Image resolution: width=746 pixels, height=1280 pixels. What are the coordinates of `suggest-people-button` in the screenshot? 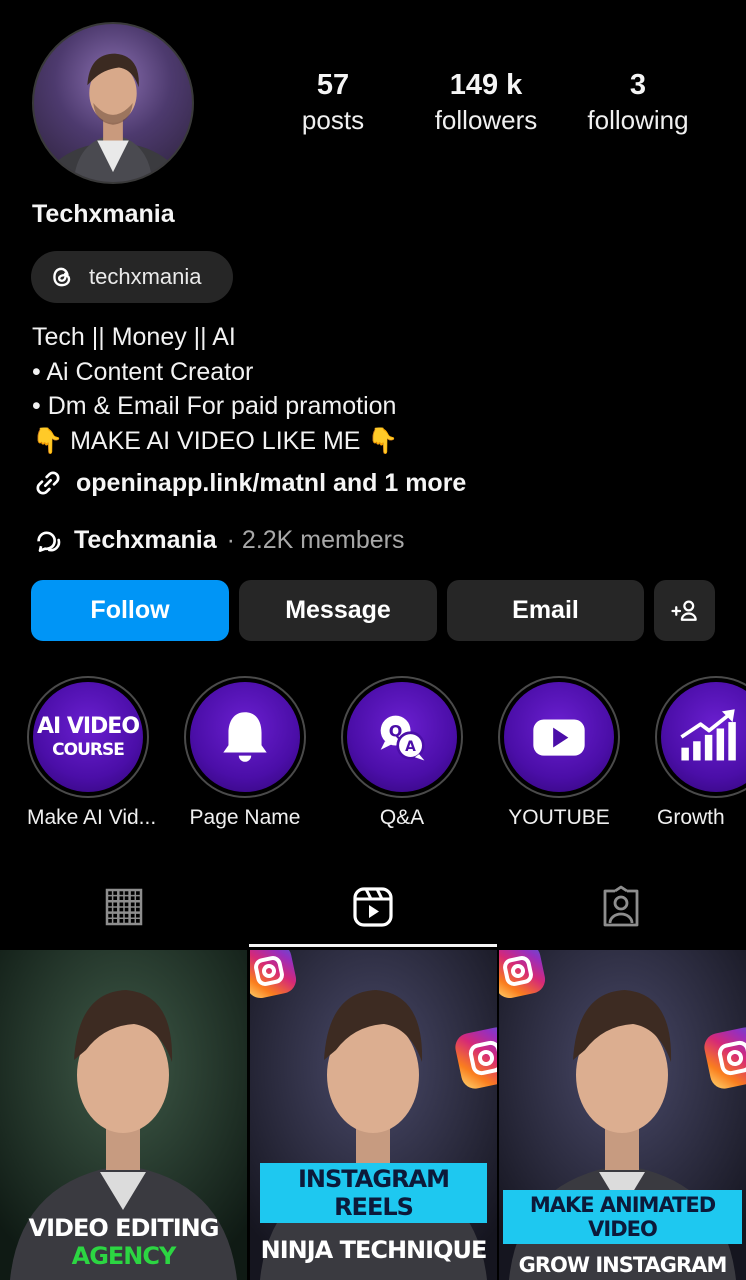 It's located at (684, 610).